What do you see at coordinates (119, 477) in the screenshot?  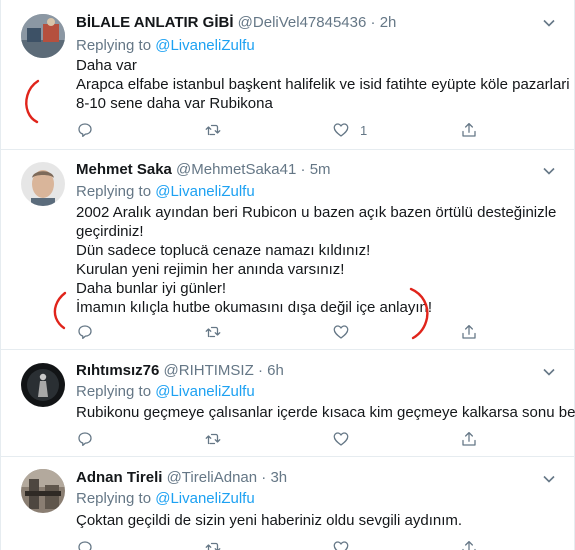 I see `display-name: Adnan Tireli` at bounding box center [119, 477].